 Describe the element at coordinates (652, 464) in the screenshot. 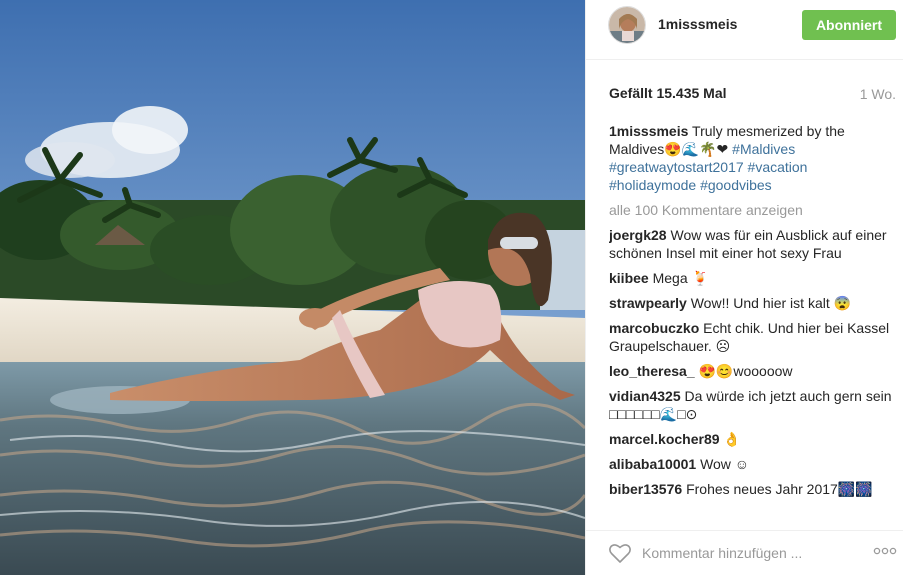

I see `comment-username: alibaba10001` at that location.